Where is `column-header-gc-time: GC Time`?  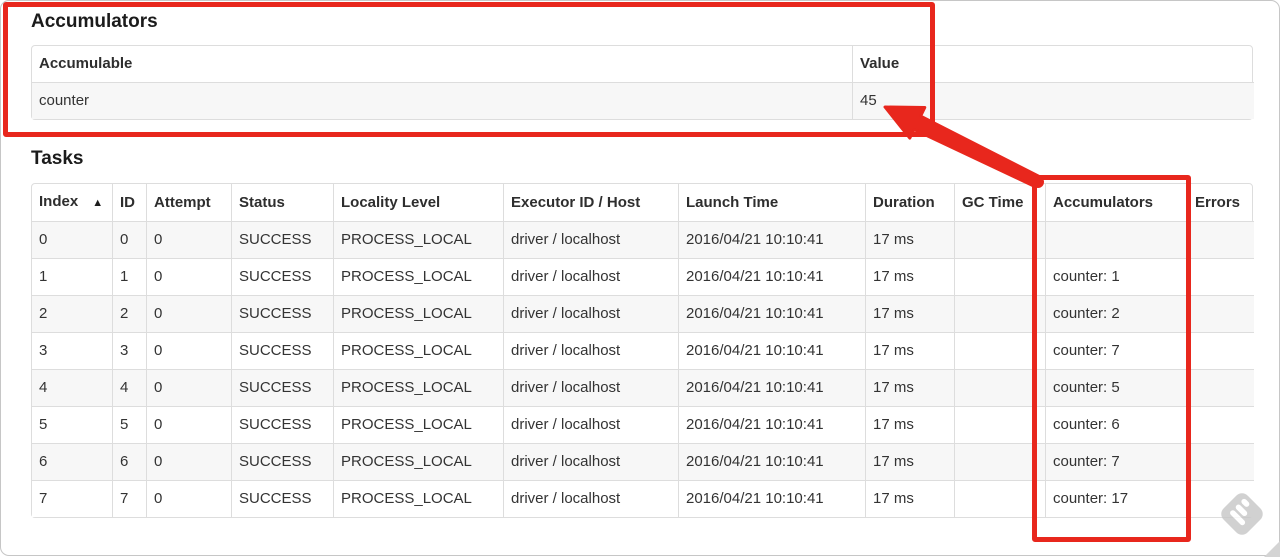 column-header-gc-time: GC Time is located at coordinates (999, 202).